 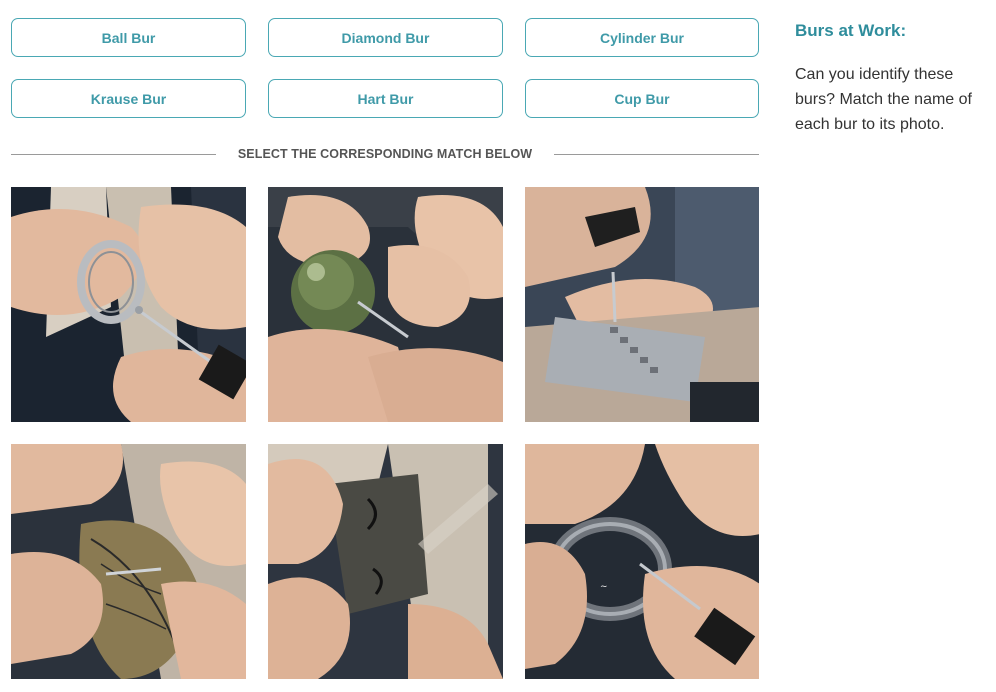 What do you see at coordinates (642, 561) in the screenshot?
I see `bur-photo-6: ~` at bounding box center [642, 561].